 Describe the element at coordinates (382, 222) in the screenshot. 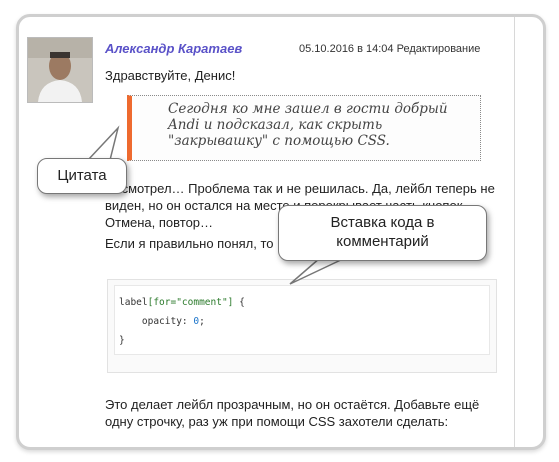

I see `code-callout-line1: Вставка кода в` at that location.